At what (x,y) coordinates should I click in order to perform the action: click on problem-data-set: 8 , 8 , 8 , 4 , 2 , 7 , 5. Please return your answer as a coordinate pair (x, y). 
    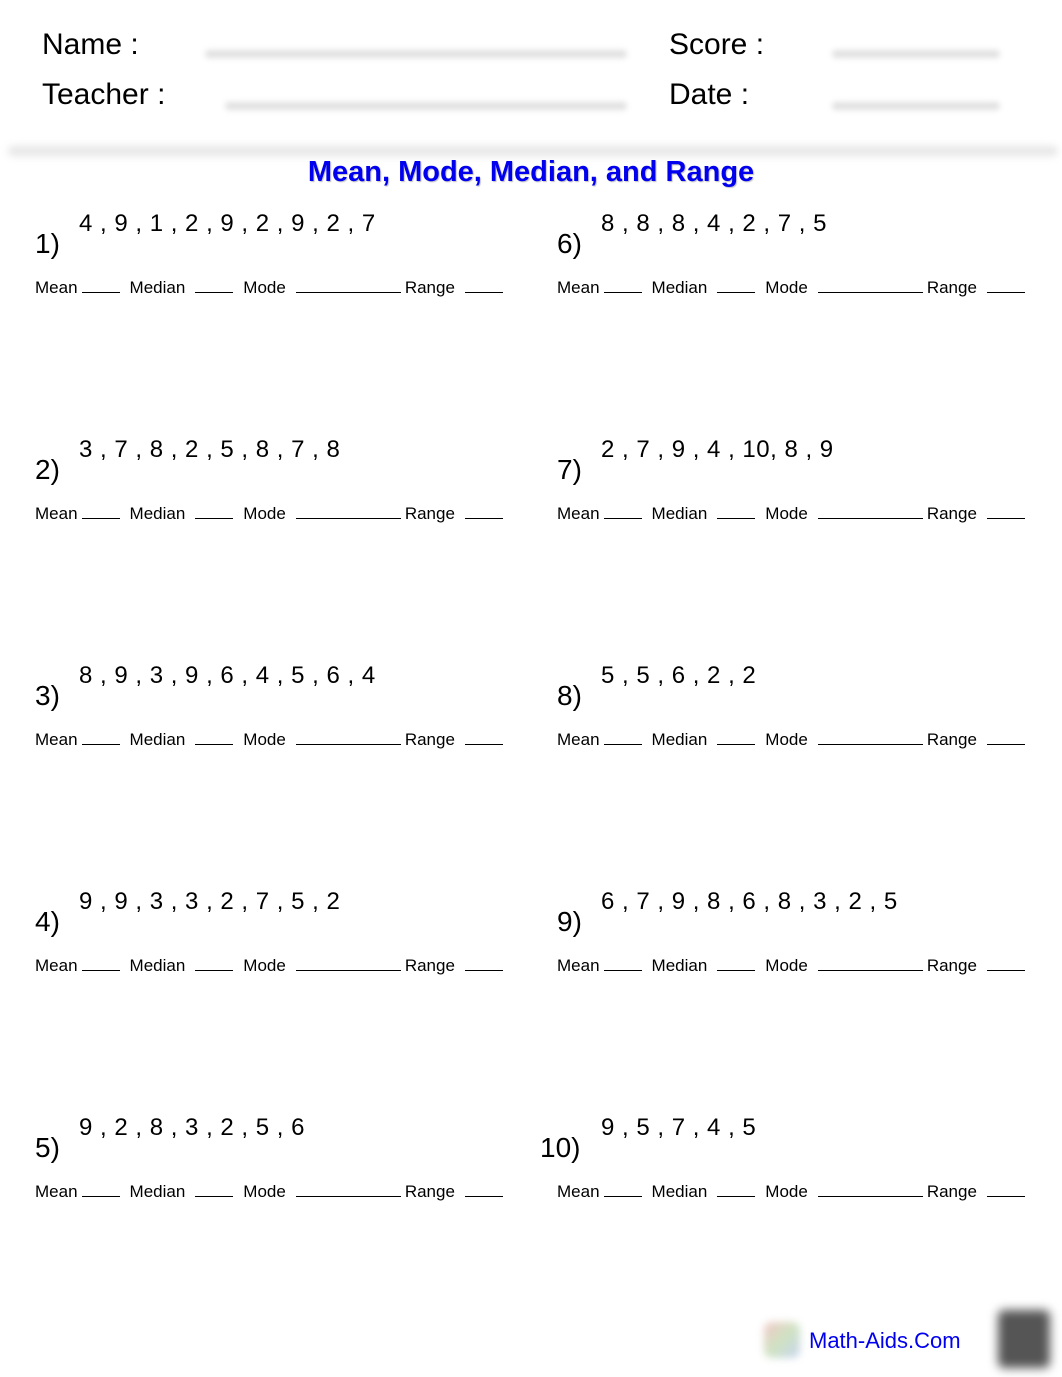
    Looking at the image, I should click on (714, 223).